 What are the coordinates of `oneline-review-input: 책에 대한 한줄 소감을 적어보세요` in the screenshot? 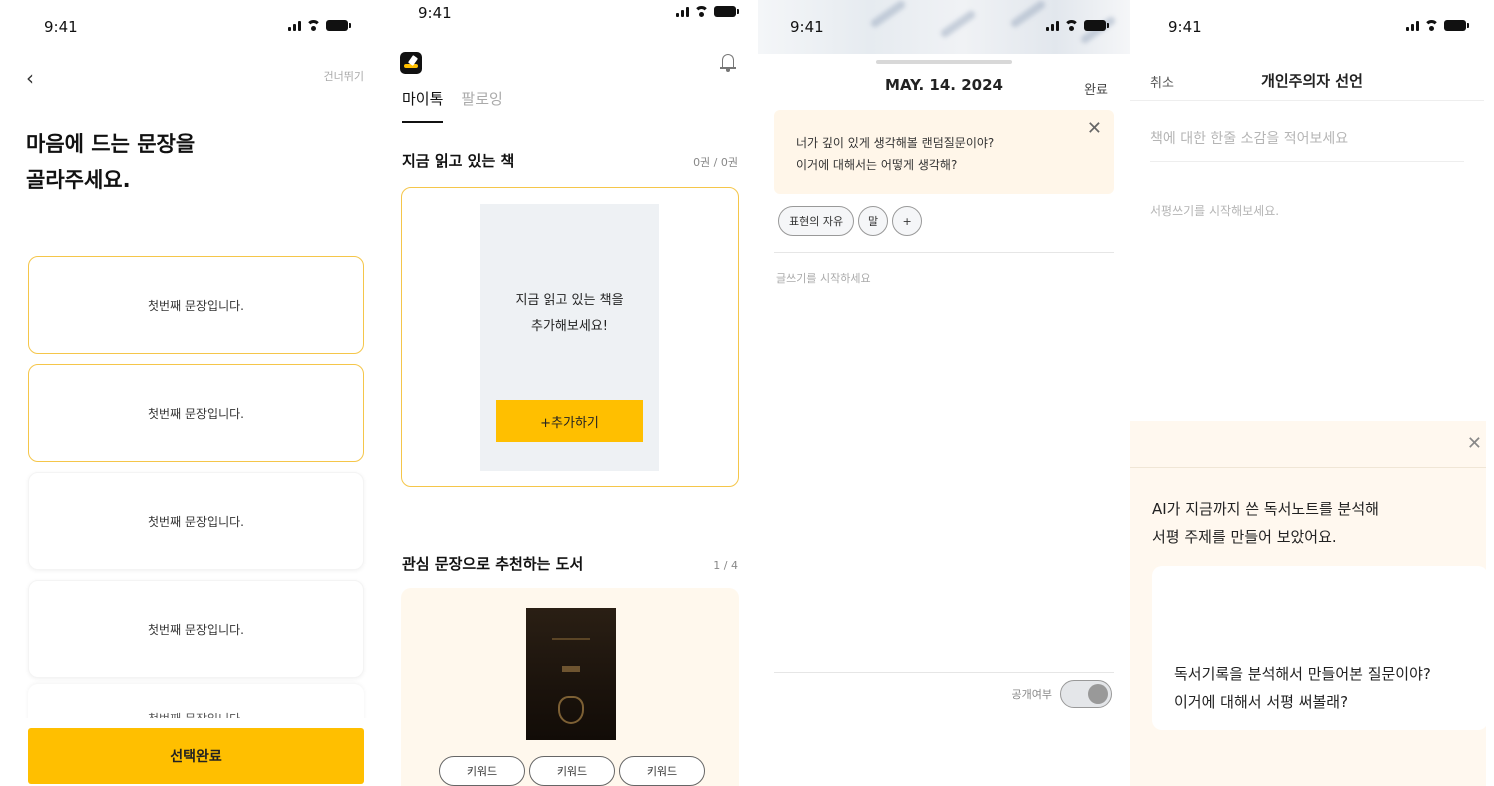 It's located at (1249, 138).